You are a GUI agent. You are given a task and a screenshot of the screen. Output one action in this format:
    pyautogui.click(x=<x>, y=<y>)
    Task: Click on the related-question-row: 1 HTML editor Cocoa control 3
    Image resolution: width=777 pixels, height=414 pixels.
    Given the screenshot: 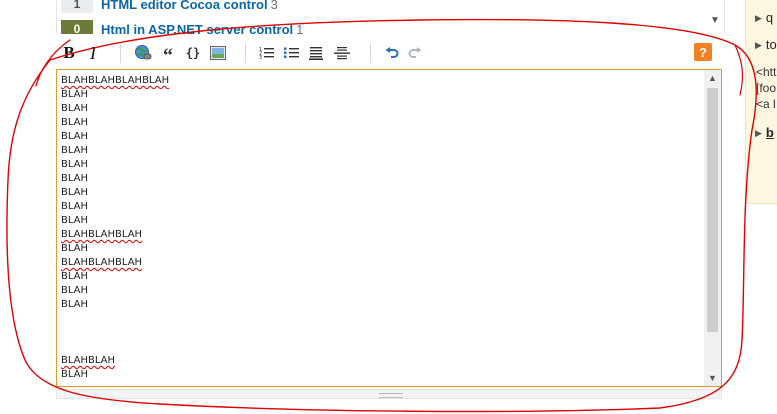 What is the action you would take?
    pyautogui.click(x=167, y=6)
    